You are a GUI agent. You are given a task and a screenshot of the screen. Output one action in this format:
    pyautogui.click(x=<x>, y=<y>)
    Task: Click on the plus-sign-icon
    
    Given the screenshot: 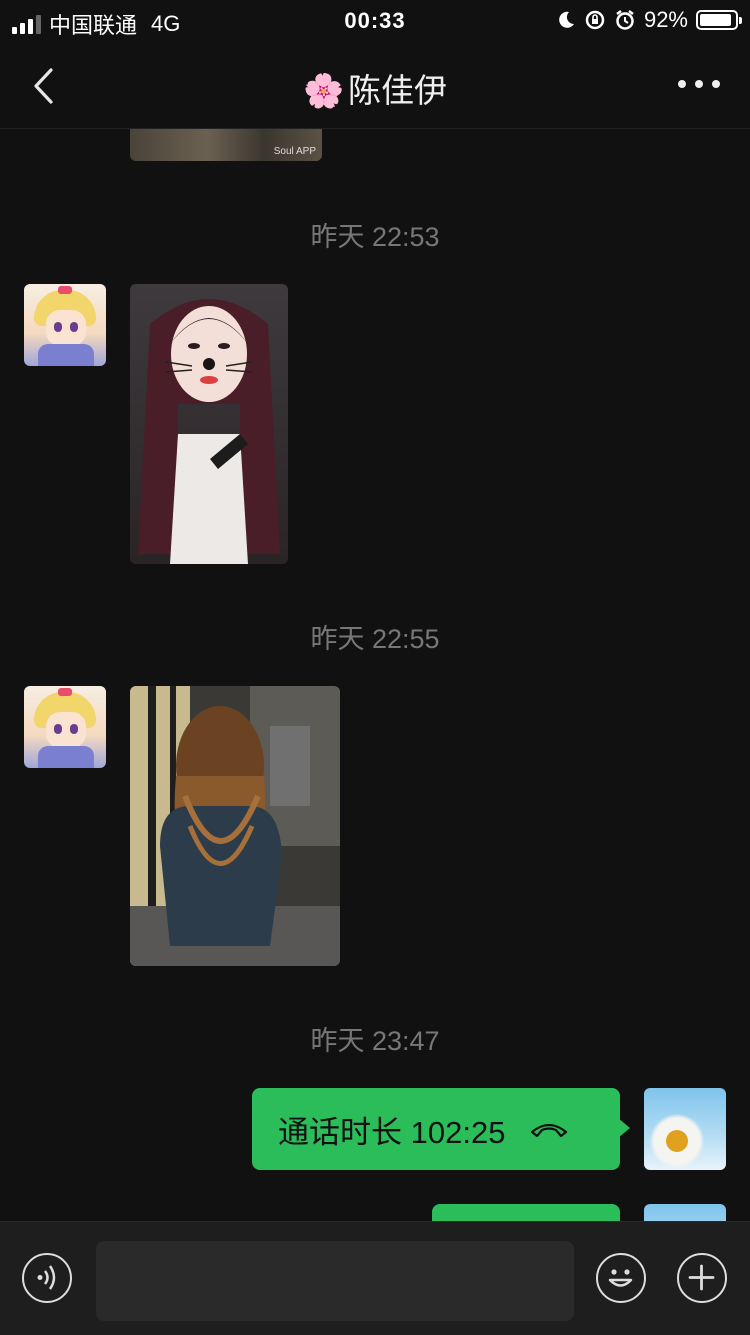 What is the action you would take?
    pyautogui.click(x=701, y=1277)
    